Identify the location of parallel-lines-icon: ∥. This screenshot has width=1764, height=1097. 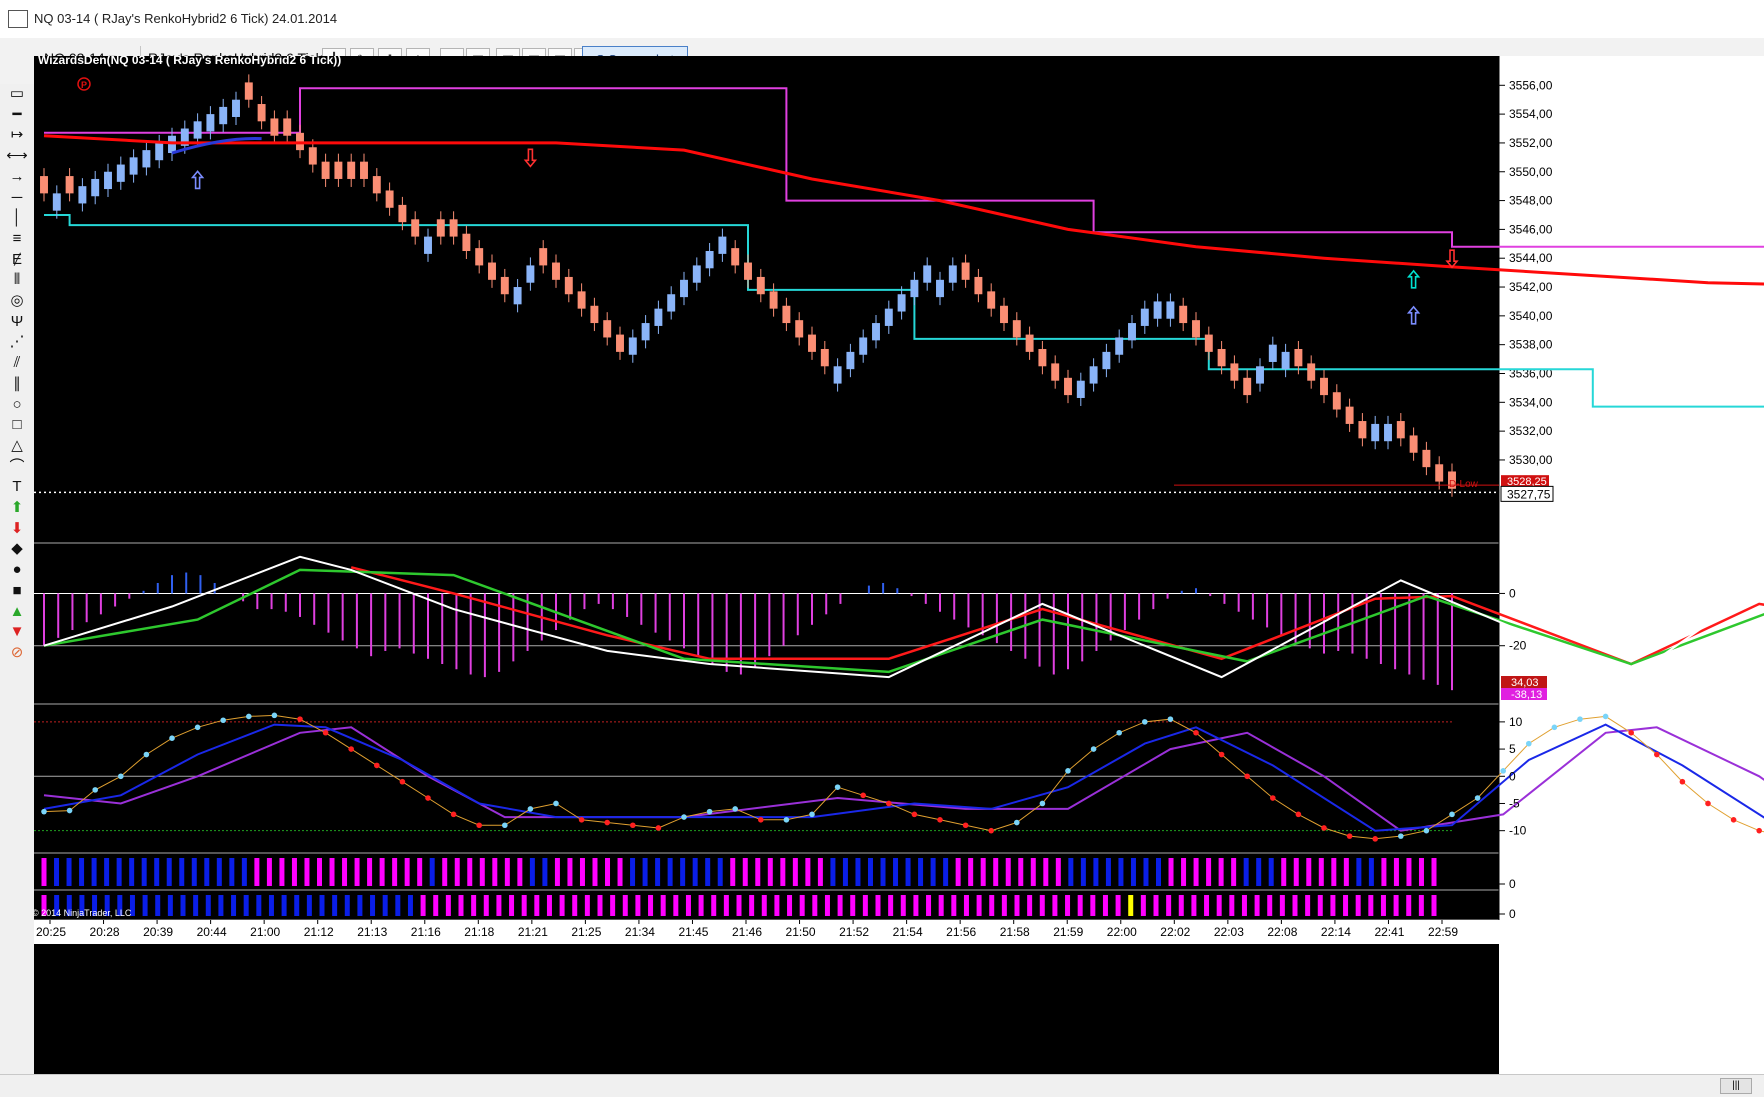
(17, 384).